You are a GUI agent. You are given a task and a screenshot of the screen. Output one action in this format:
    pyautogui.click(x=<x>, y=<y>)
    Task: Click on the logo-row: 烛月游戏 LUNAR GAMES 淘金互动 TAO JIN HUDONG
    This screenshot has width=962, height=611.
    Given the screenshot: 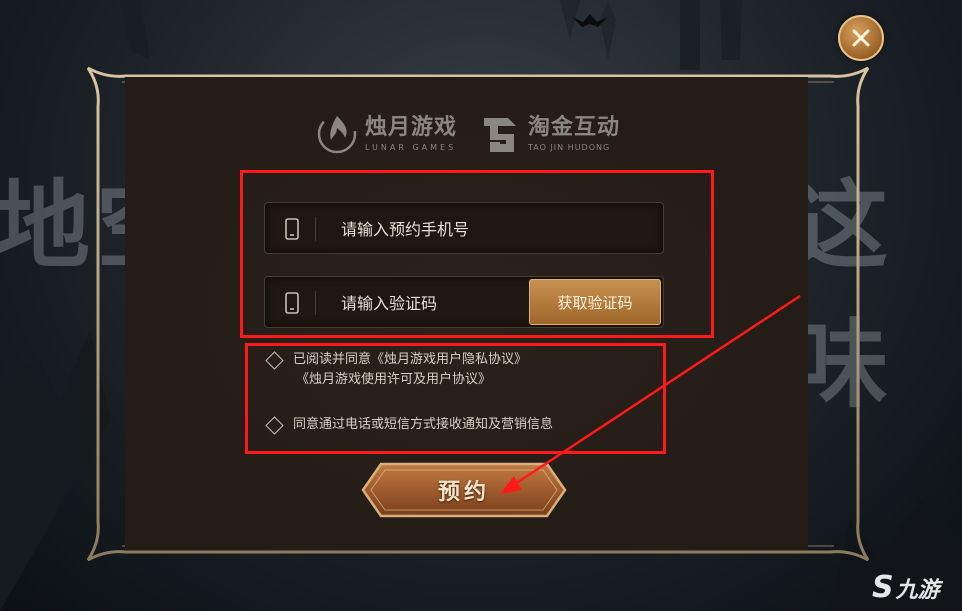 What is the action you would take?
    pyautogui.click(x=481, y=137)
    